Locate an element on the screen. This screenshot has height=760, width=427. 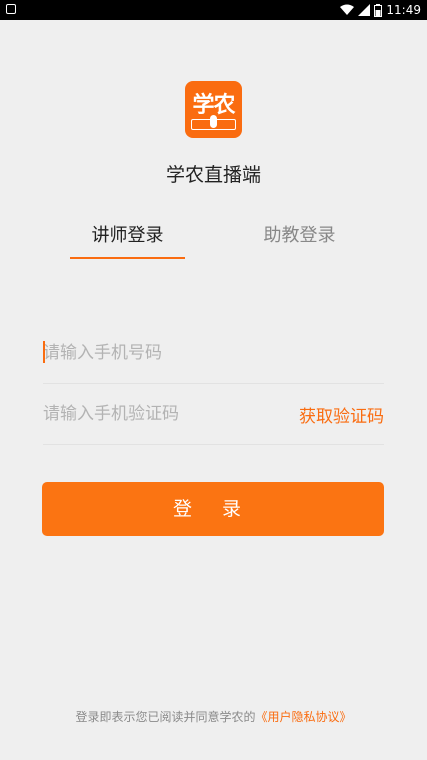
footer-agreement: 登录即表示您已阅读并同意学农的《用户隐私协议》 is located at coordinates (213, 716).